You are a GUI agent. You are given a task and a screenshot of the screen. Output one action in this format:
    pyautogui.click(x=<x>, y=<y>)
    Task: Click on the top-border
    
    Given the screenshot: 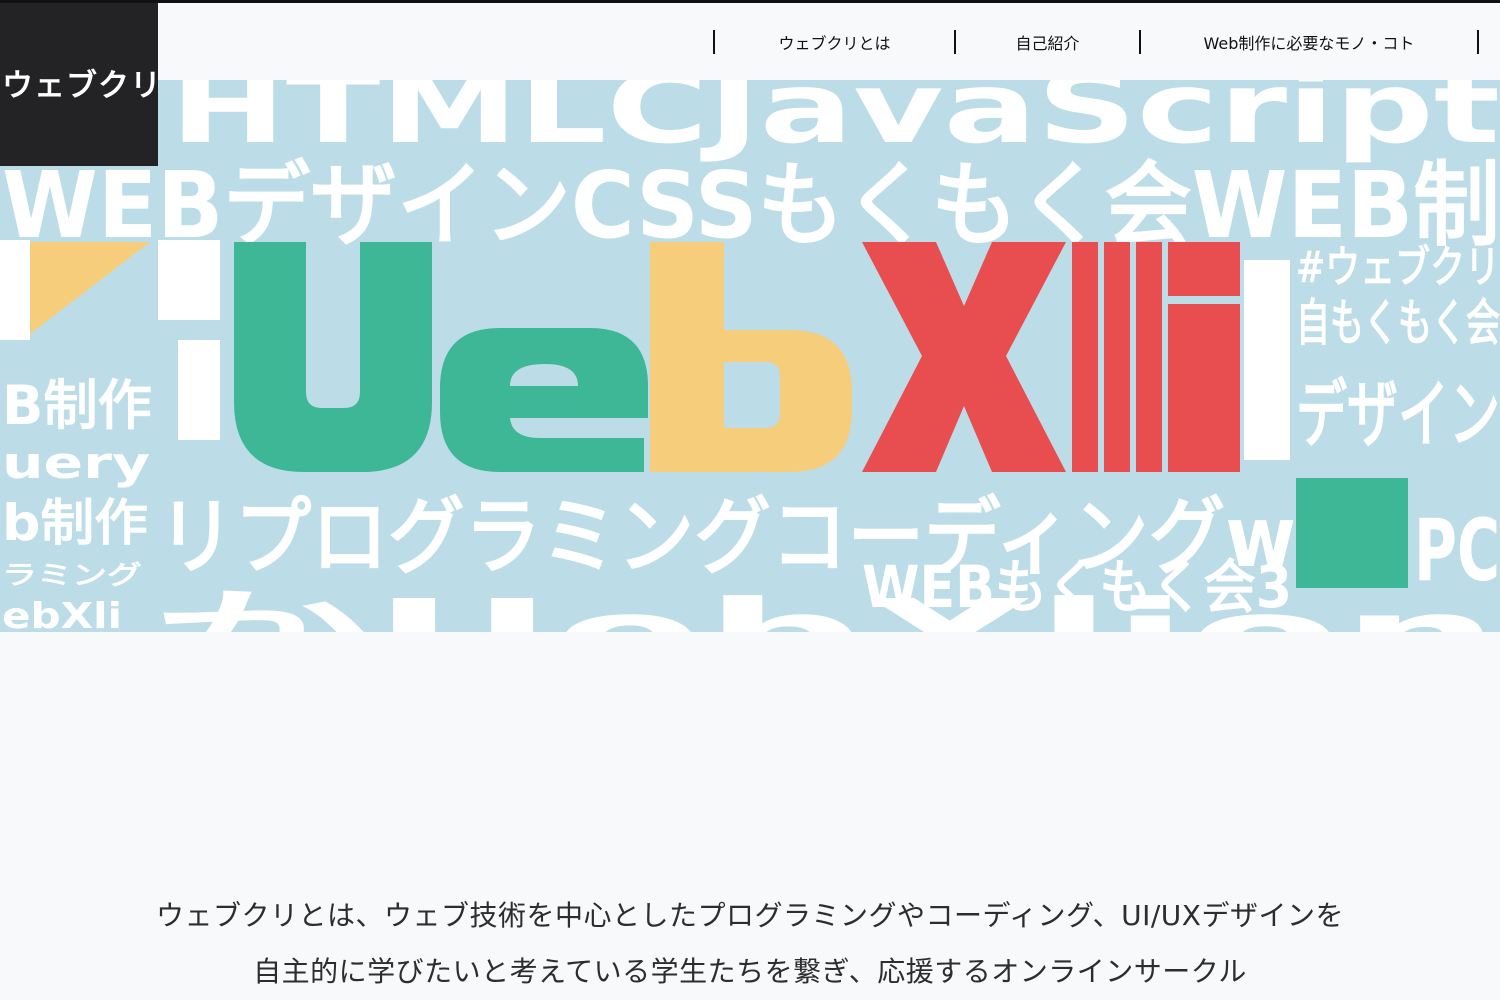 What is the action you would take?
    pyautogui.click(x=750, y=1)
    